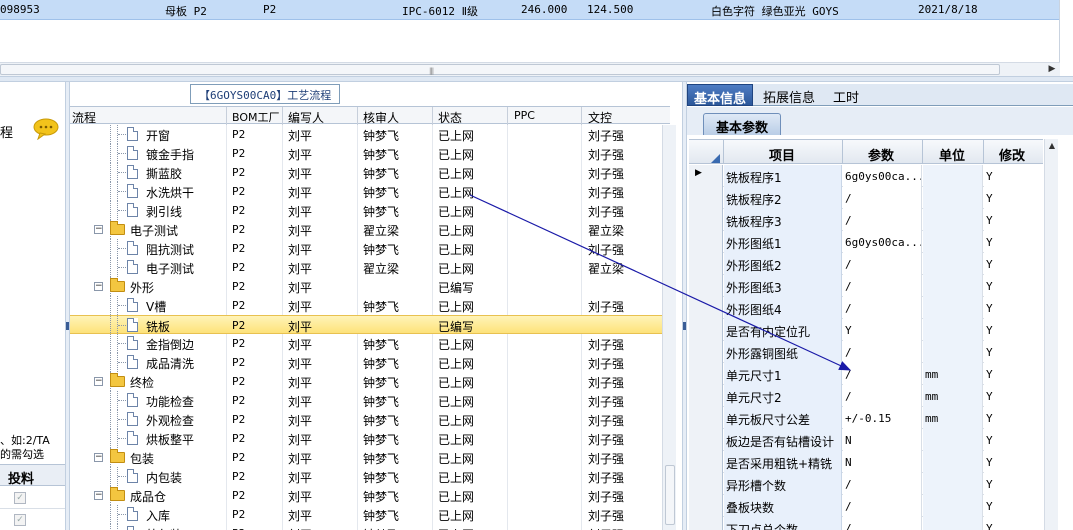  I want to click on tree-row: 外观检查 P2 刘平 钟梦飞 已上网 刘子强, so click(366, 419).